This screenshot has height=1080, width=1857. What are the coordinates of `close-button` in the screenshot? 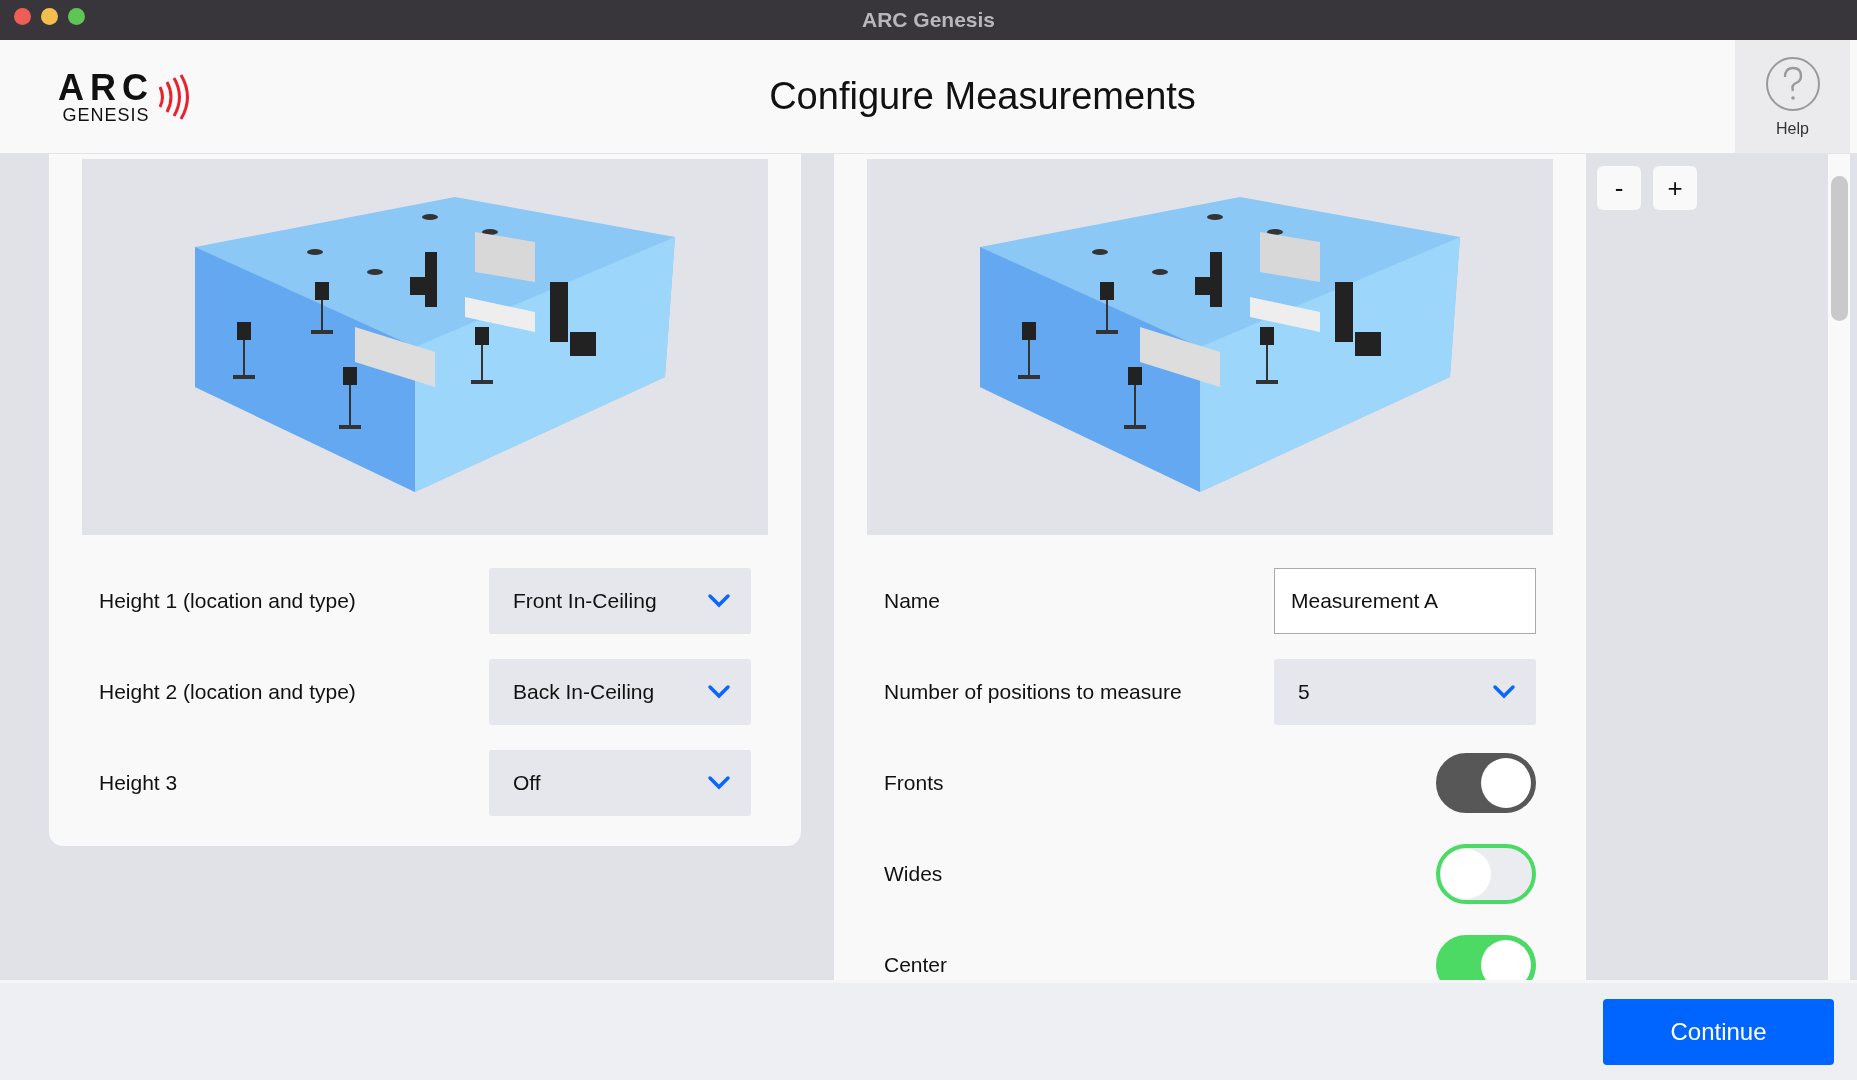 It's located at (22, 16).